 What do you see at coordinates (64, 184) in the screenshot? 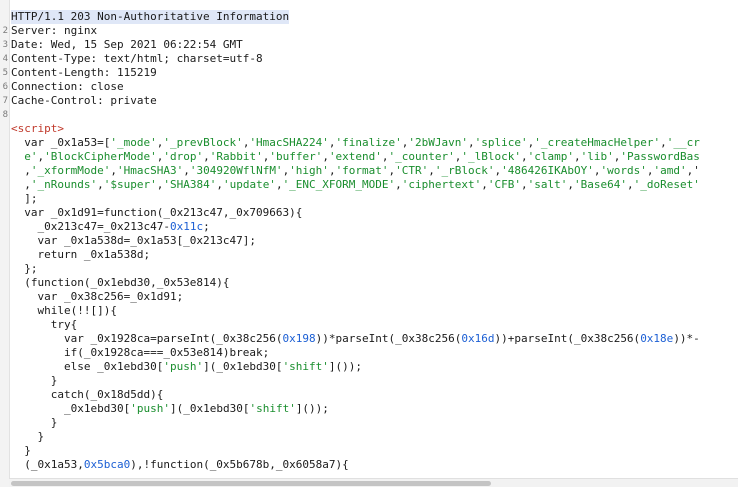
I see `code-token: '_nRounds'` at bounding box center [64, 184].